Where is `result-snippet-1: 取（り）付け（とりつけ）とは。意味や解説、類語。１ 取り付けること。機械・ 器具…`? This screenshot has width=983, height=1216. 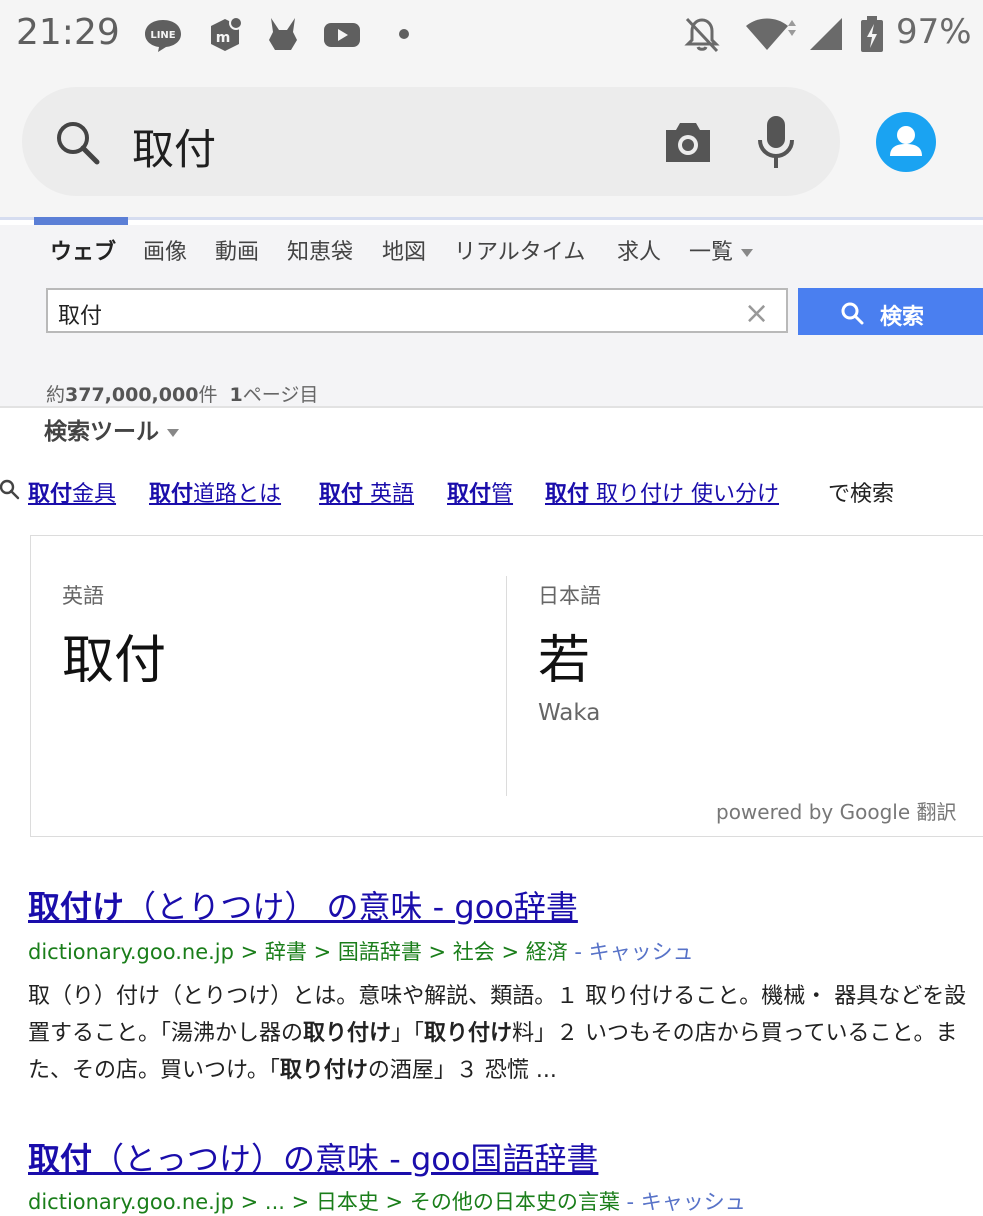
result-snippet-1: 取（り）付け（とりつけ）とは。意味や解説、類語。１ 取り付けること。機械・ 器具… is located at coordinates (503, 1033).